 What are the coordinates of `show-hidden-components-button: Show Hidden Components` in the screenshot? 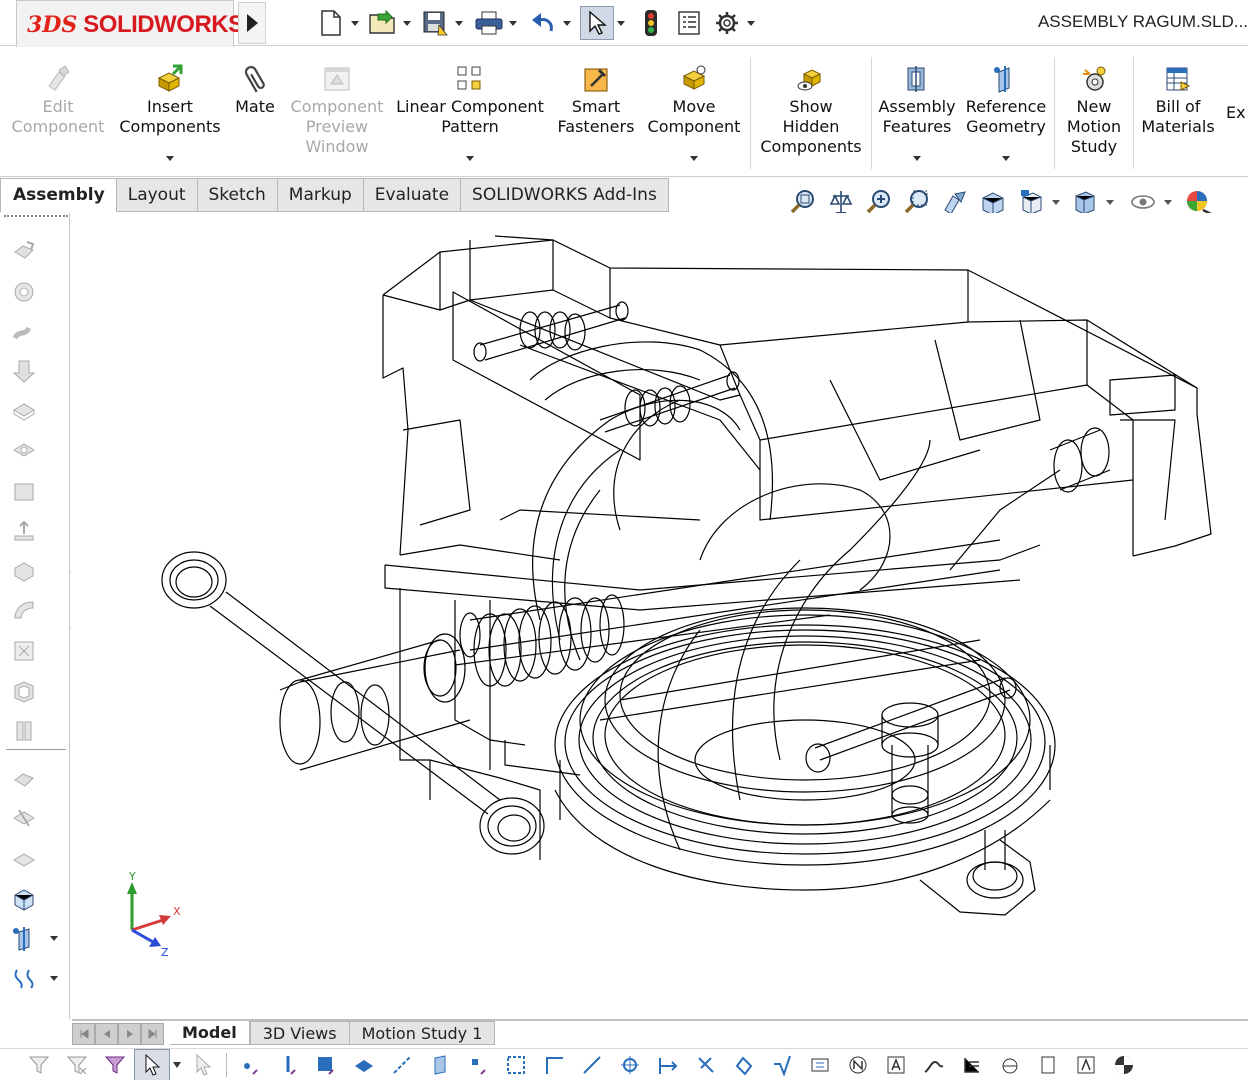 It's located at (811, 111).